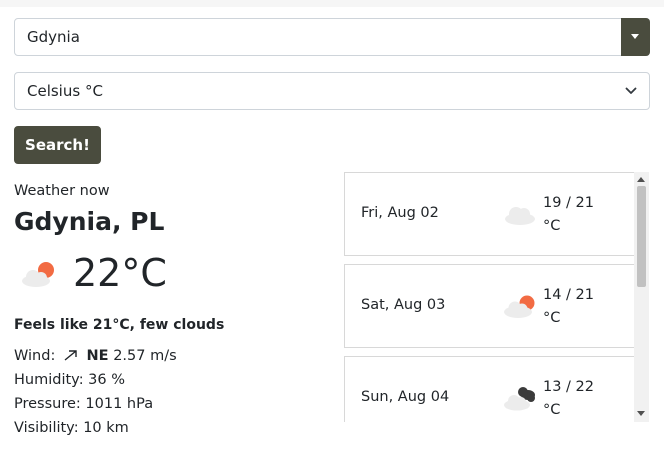  Describe the element at coordinates (520, 216) in the screenshot. I see `cloud-icon` at that location.